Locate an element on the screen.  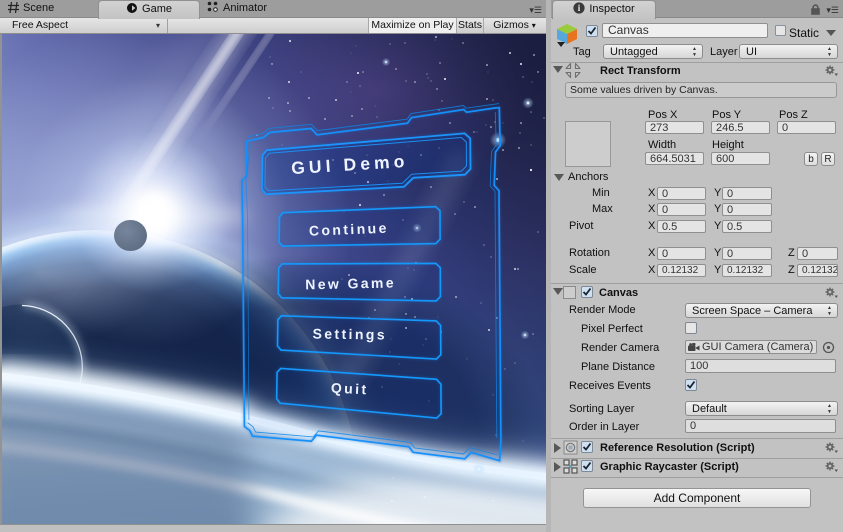
svg-text: Settings is located at coordinates (349, 333).